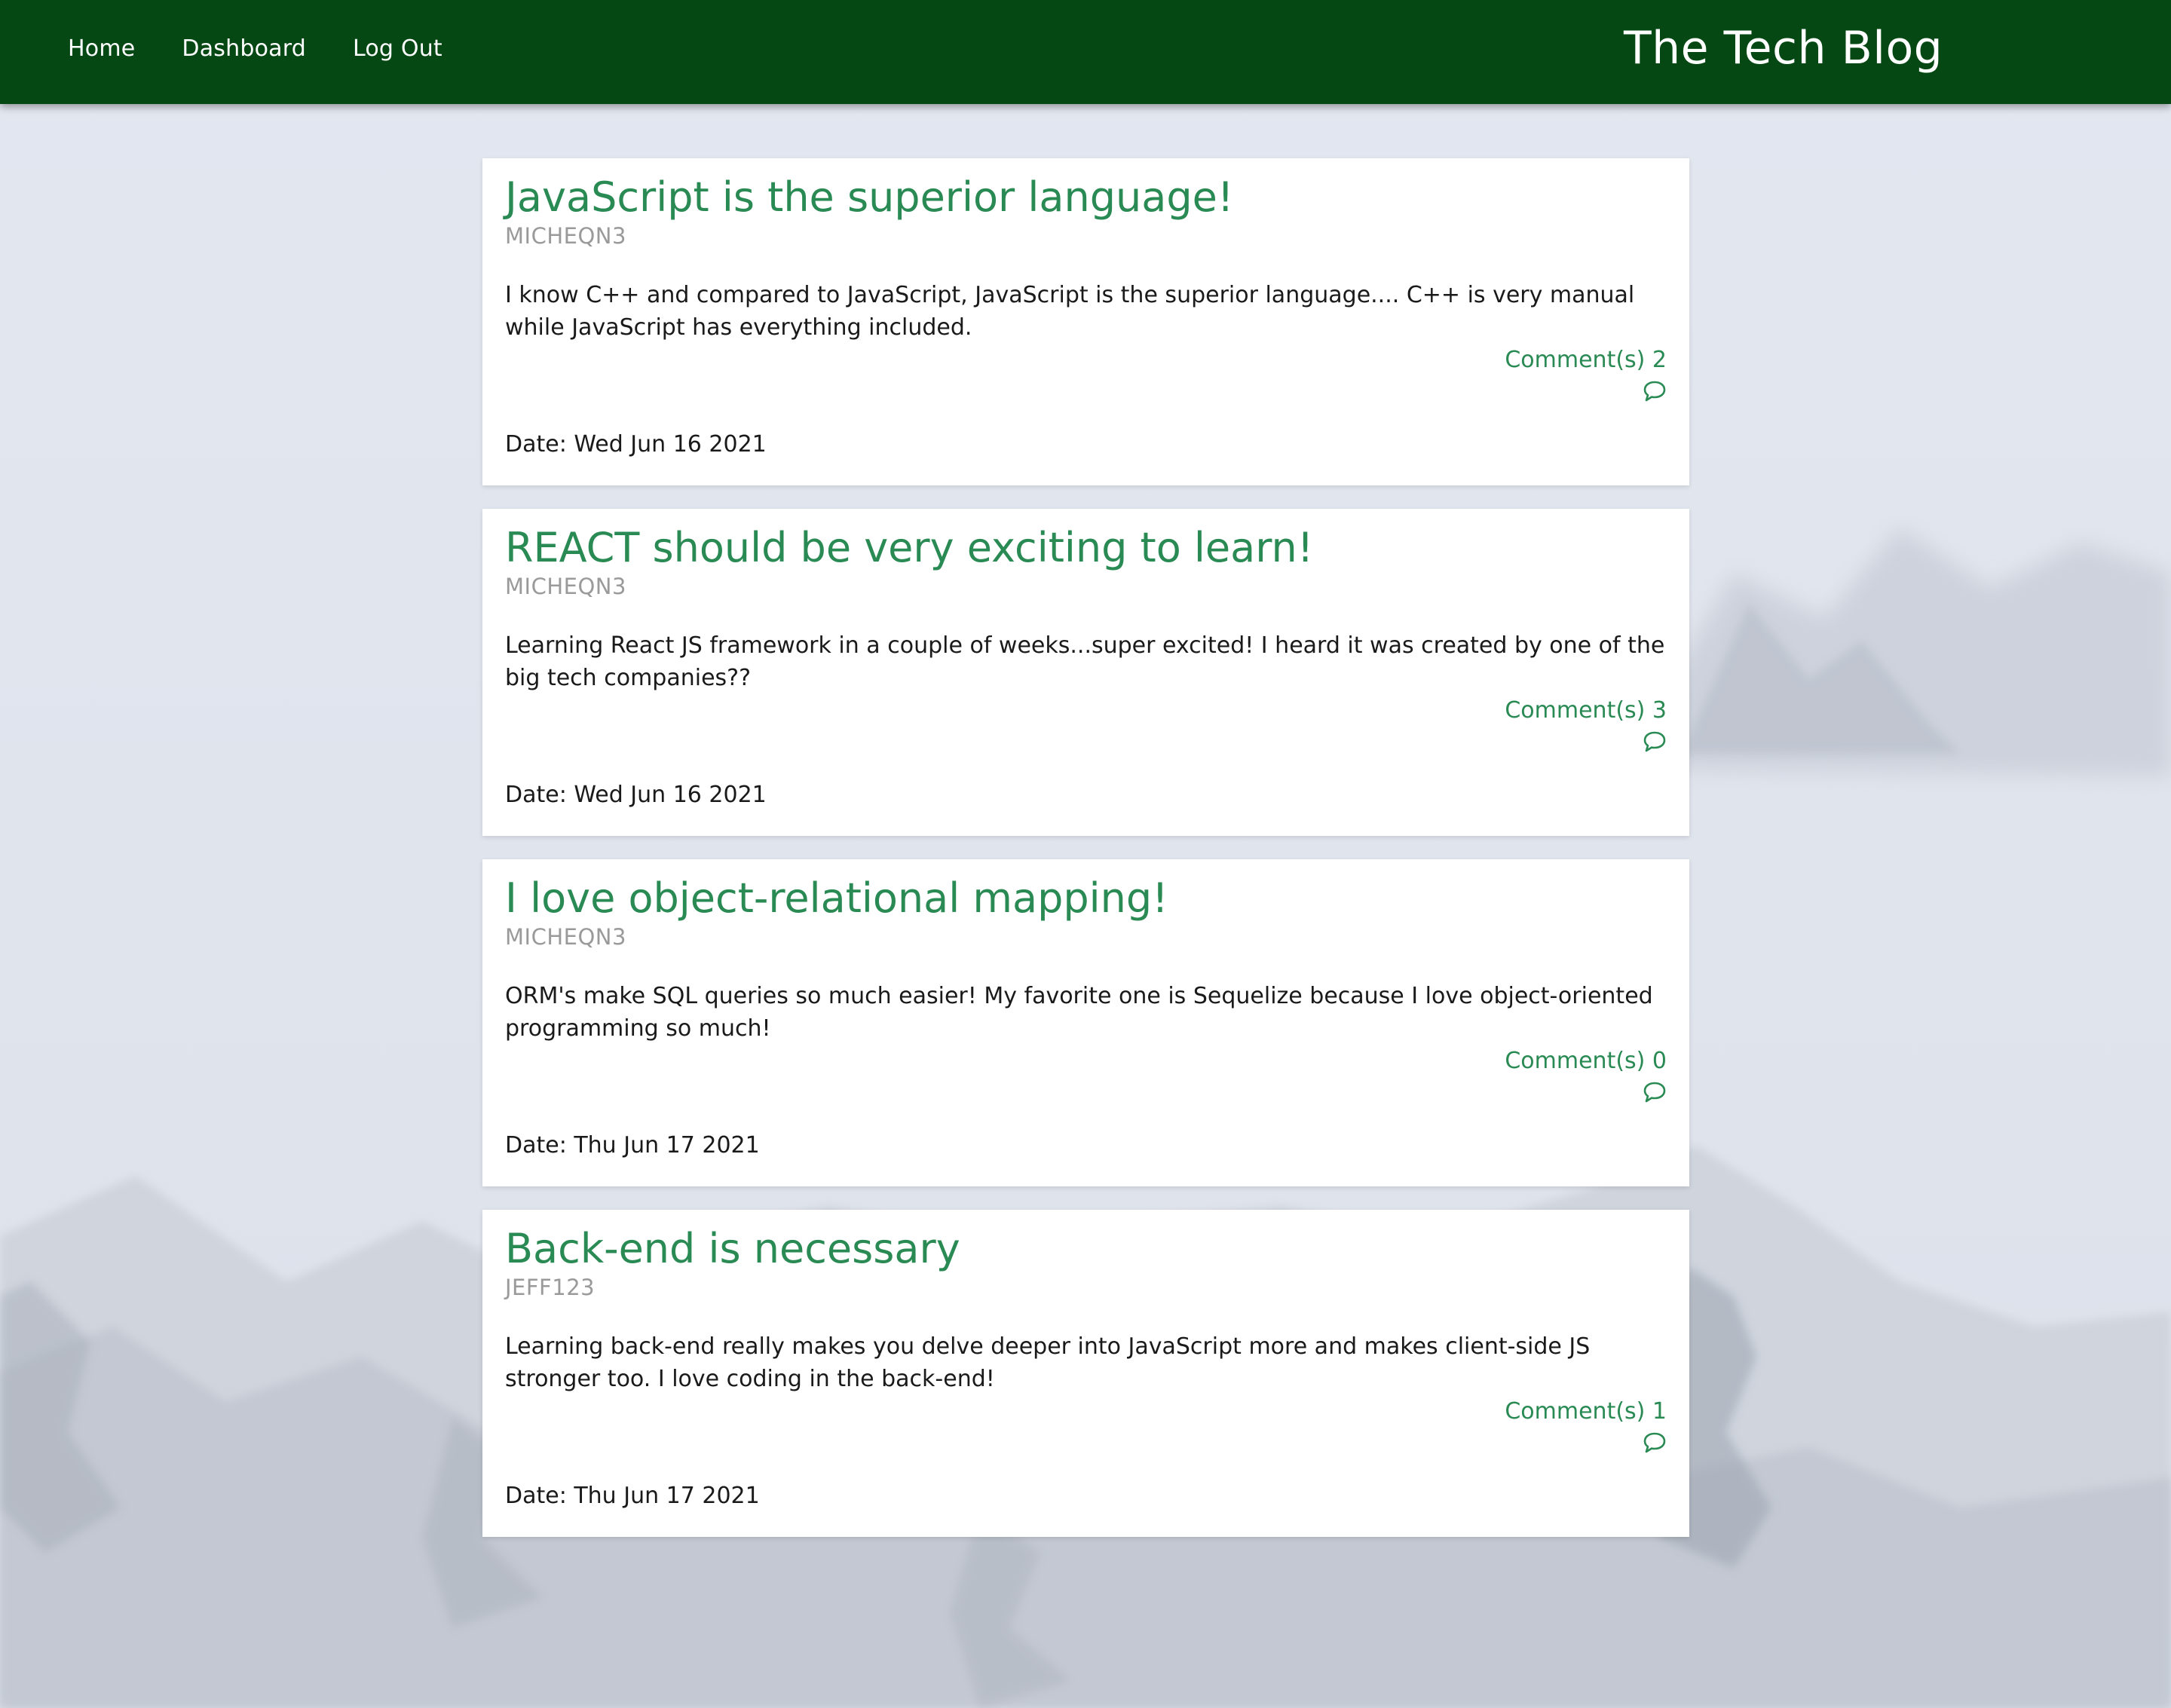 This screenshot has height=1708, width=2171. I want to click on comments-link: Comment(s) 1, so click(1586, 1412).